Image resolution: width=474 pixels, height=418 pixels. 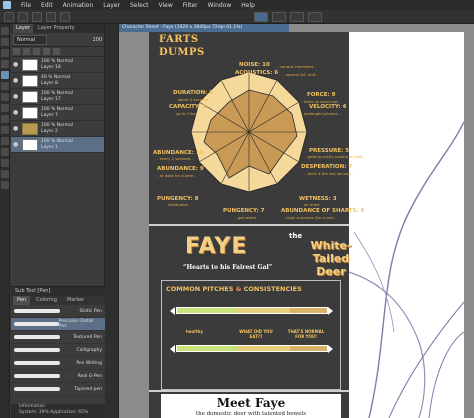 What do you see at coordinates (194, 331) in the screenshot?
I see `label-healthy: healthy` at bounding box center [194, 331].